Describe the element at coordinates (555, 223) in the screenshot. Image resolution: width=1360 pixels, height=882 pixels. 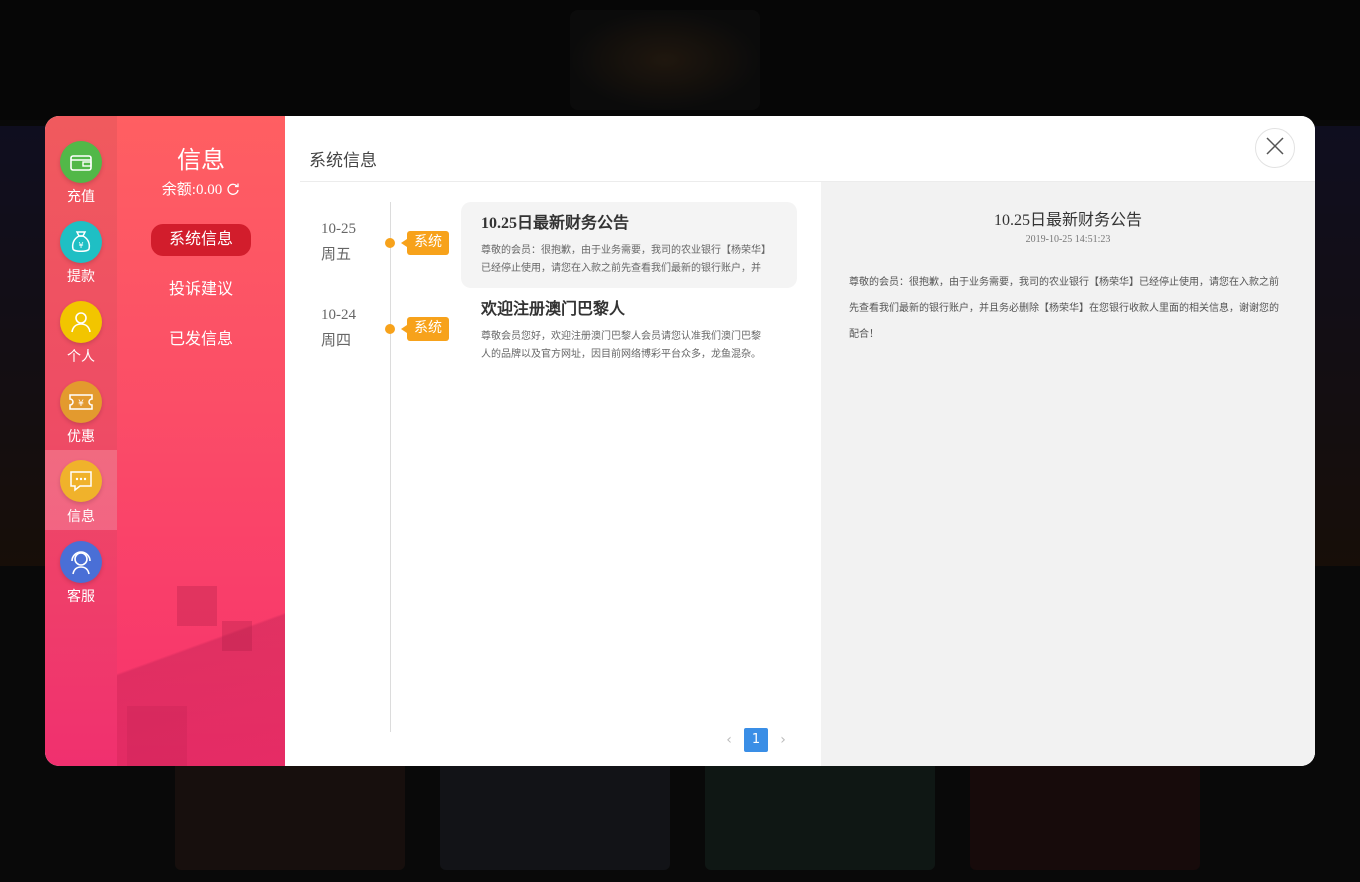
I see `message-title: 10.25日最新财务公告` at that location.